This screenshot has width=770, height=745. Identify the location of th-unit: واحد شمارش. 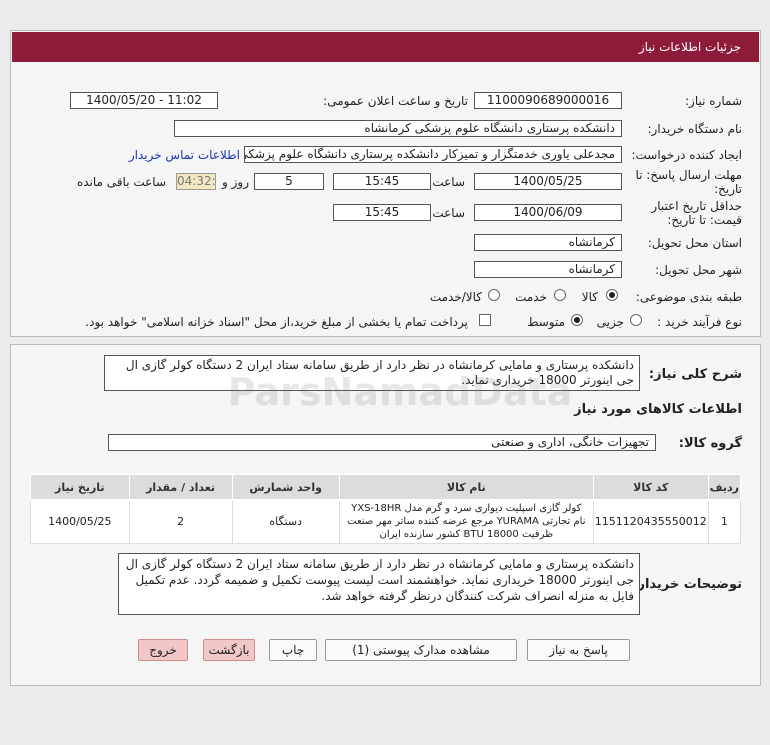
(285, 487).